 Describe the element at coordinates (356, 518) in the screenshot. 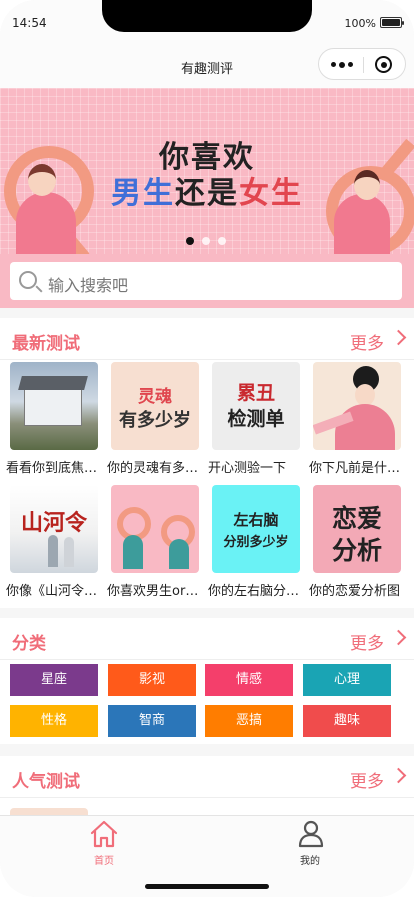

I see `thumbnail-text: 恋爱` at that location.